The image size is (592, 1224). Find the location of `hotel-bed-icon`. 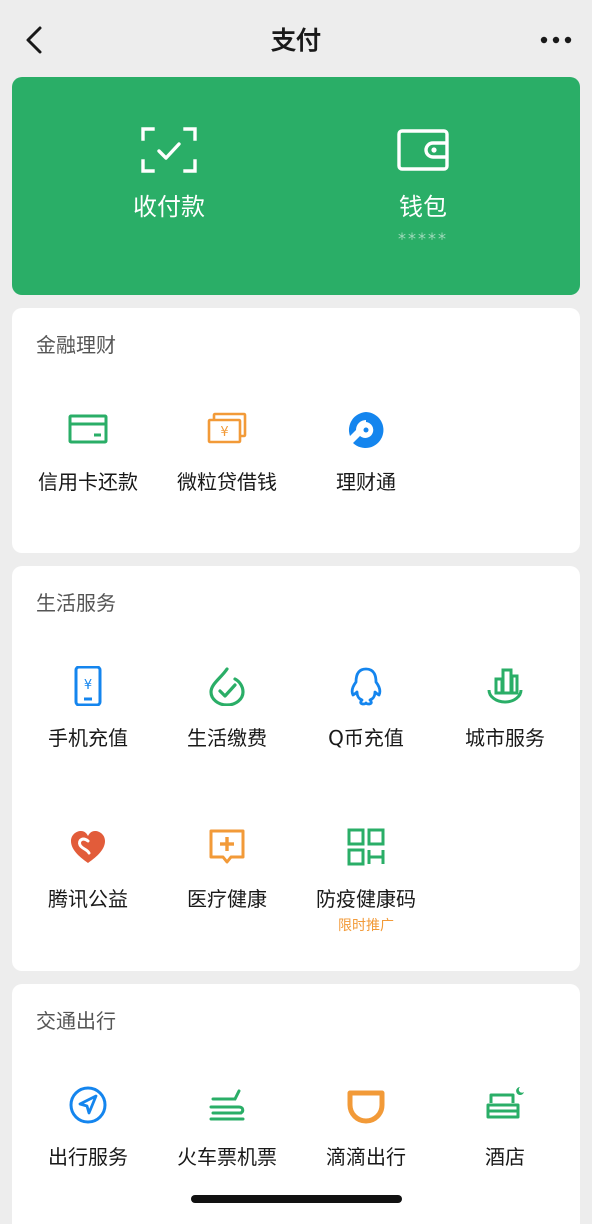

hotel-bed-icon is located at coordinates (505, 1103).